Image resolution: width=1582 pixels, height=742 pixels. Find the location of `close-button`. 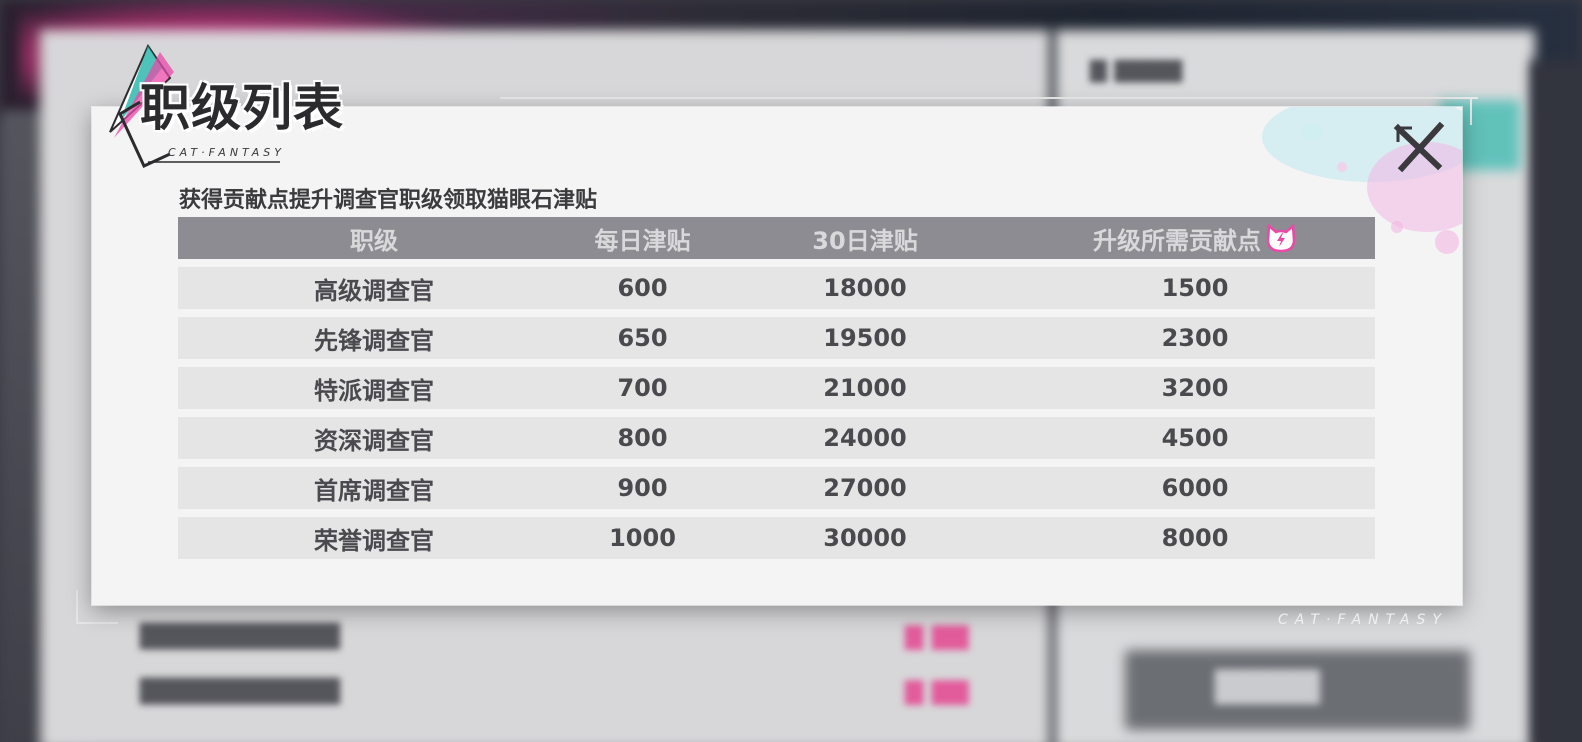

close-button is located at coordinates (1419, 148).